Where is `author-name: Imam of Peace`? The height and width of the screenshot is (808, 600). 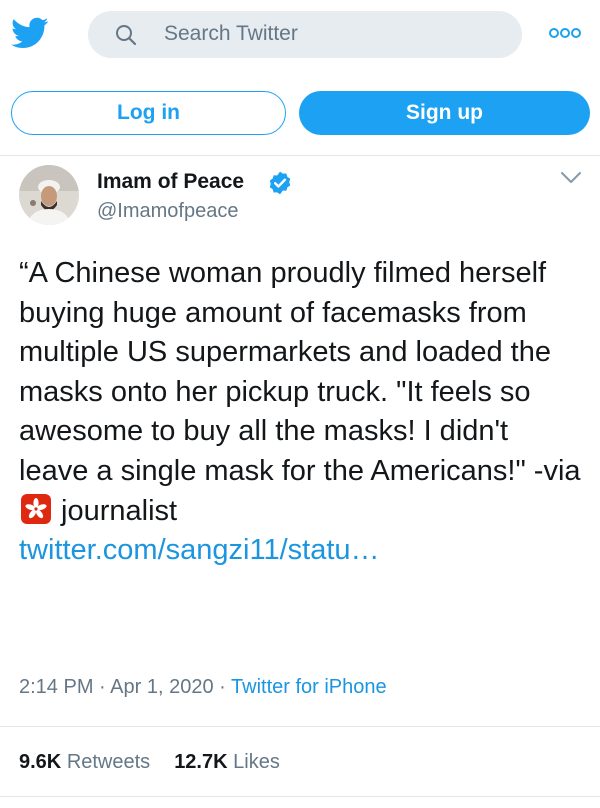
author-name: Imam of Peace is located at coordinates (170, 182).